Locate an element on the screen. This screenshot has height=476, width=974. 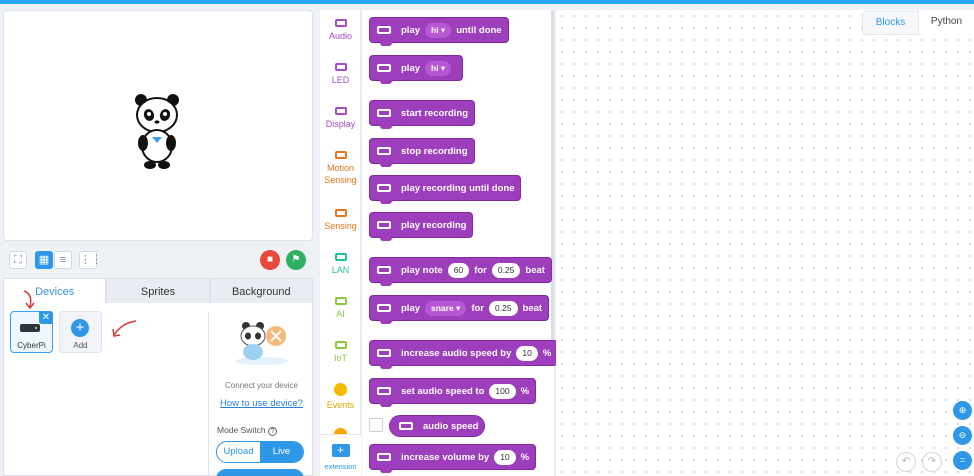
redo-icon: ↷ is located at coordinates (932, 462).